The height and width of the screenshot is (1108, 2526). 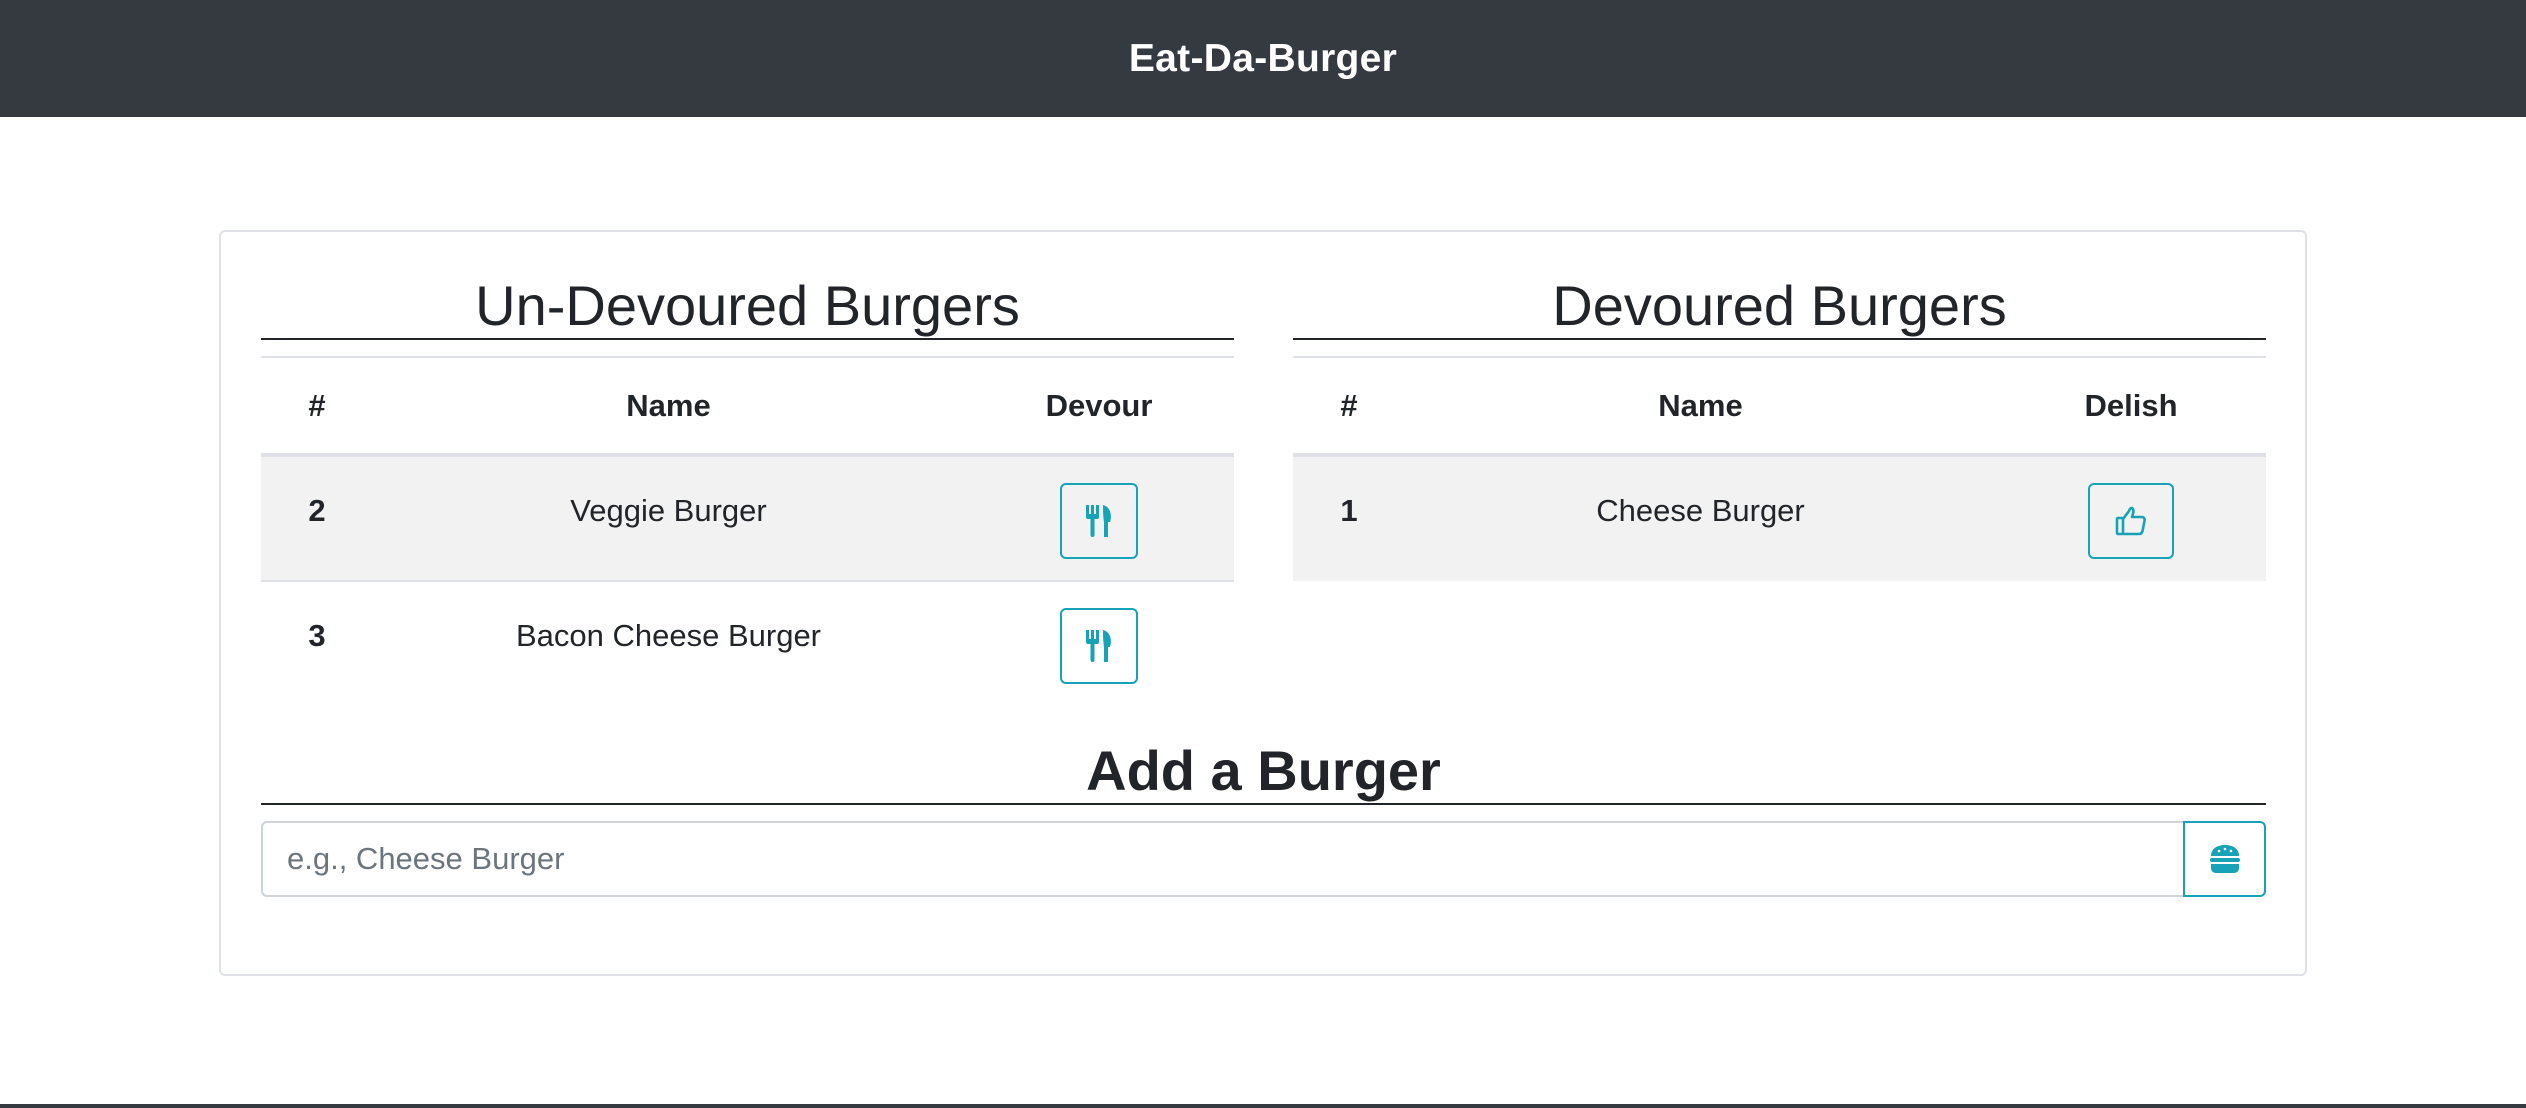 I want to click on table-row: 1 Cheese Burger, so click(x=1779, y=518).